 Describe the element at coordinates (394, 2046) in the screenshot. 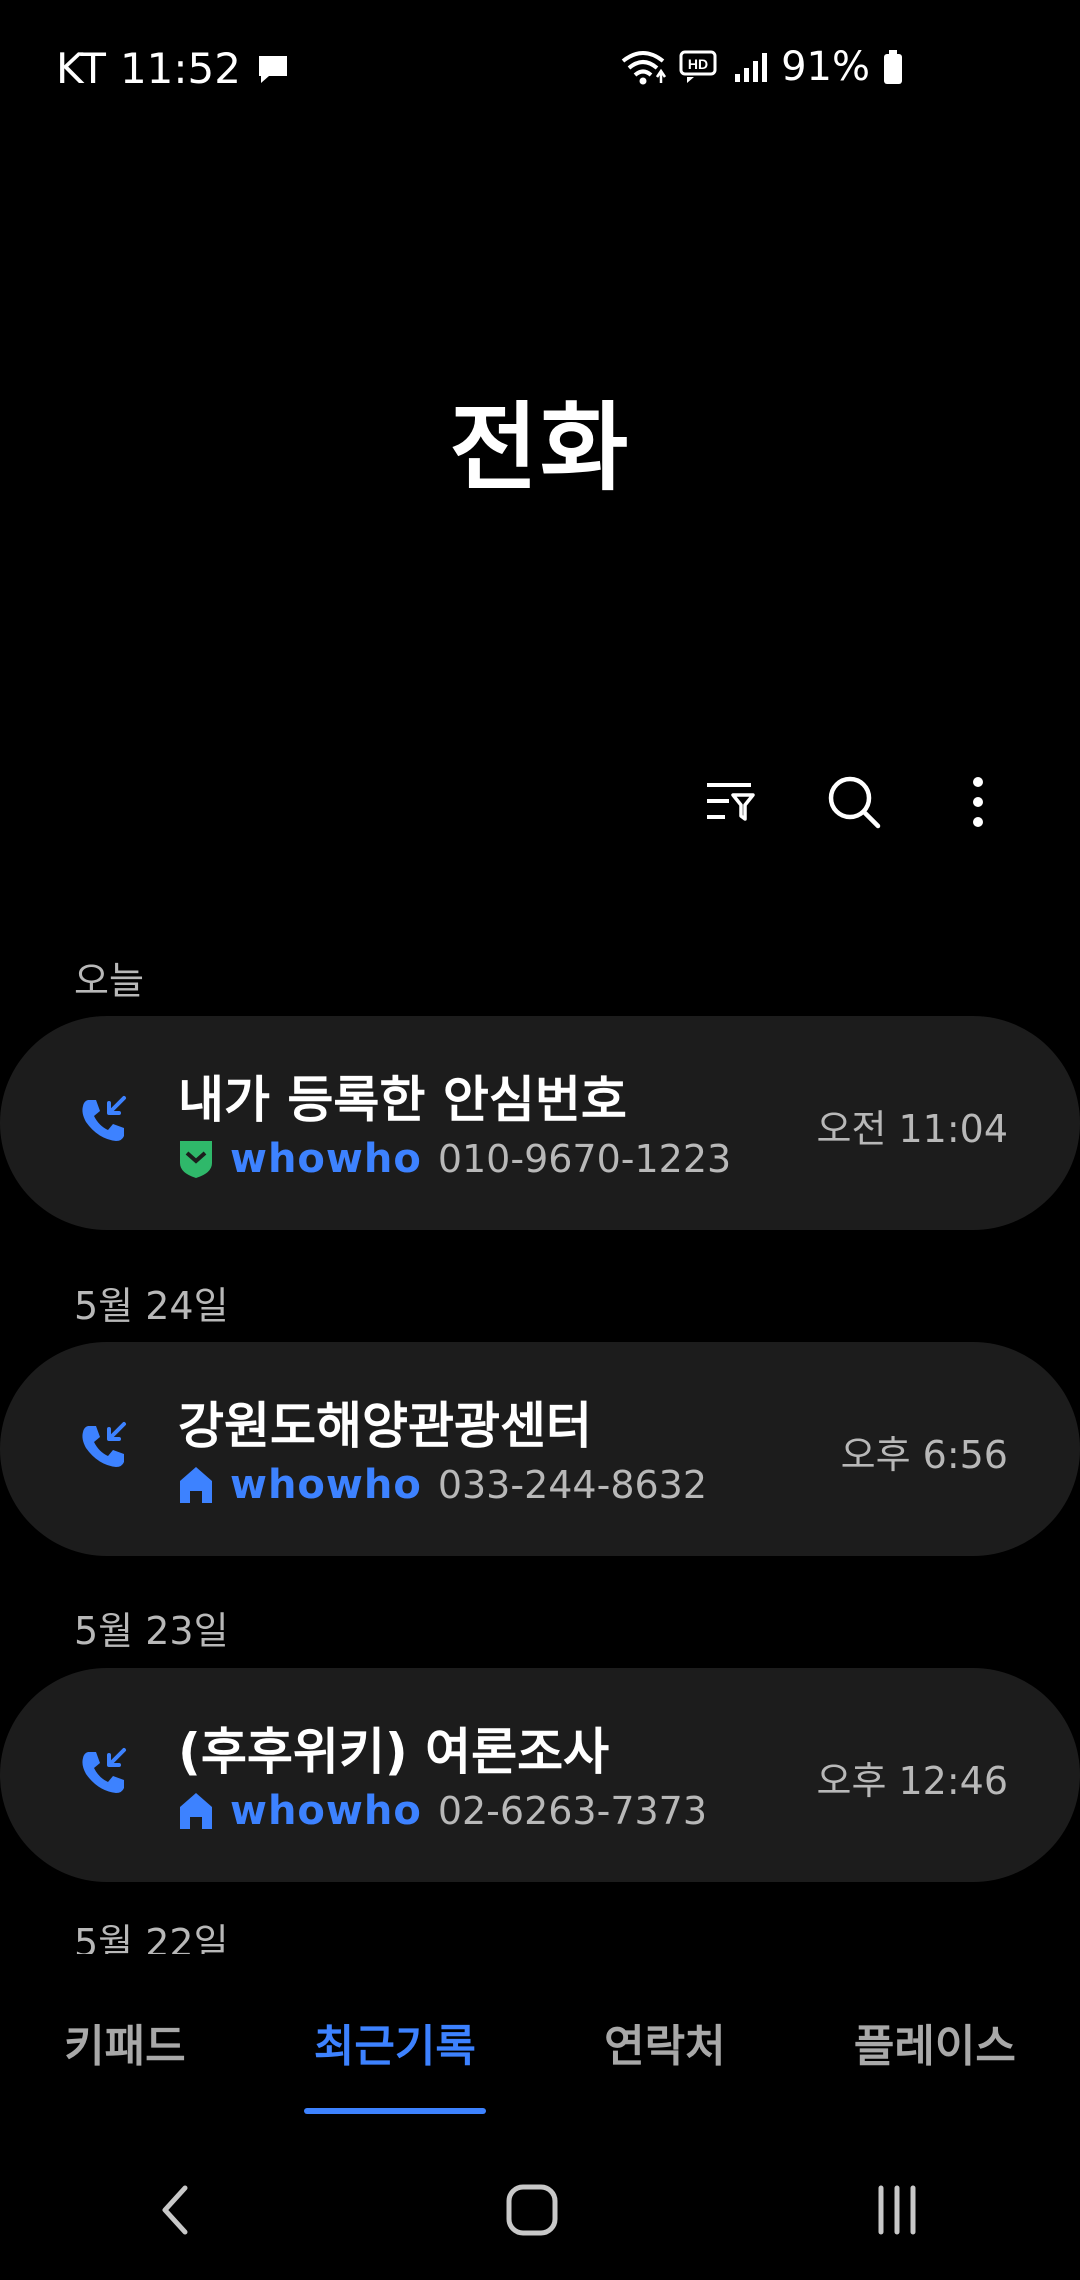

I see `tab-label: 최근기록` at that location.